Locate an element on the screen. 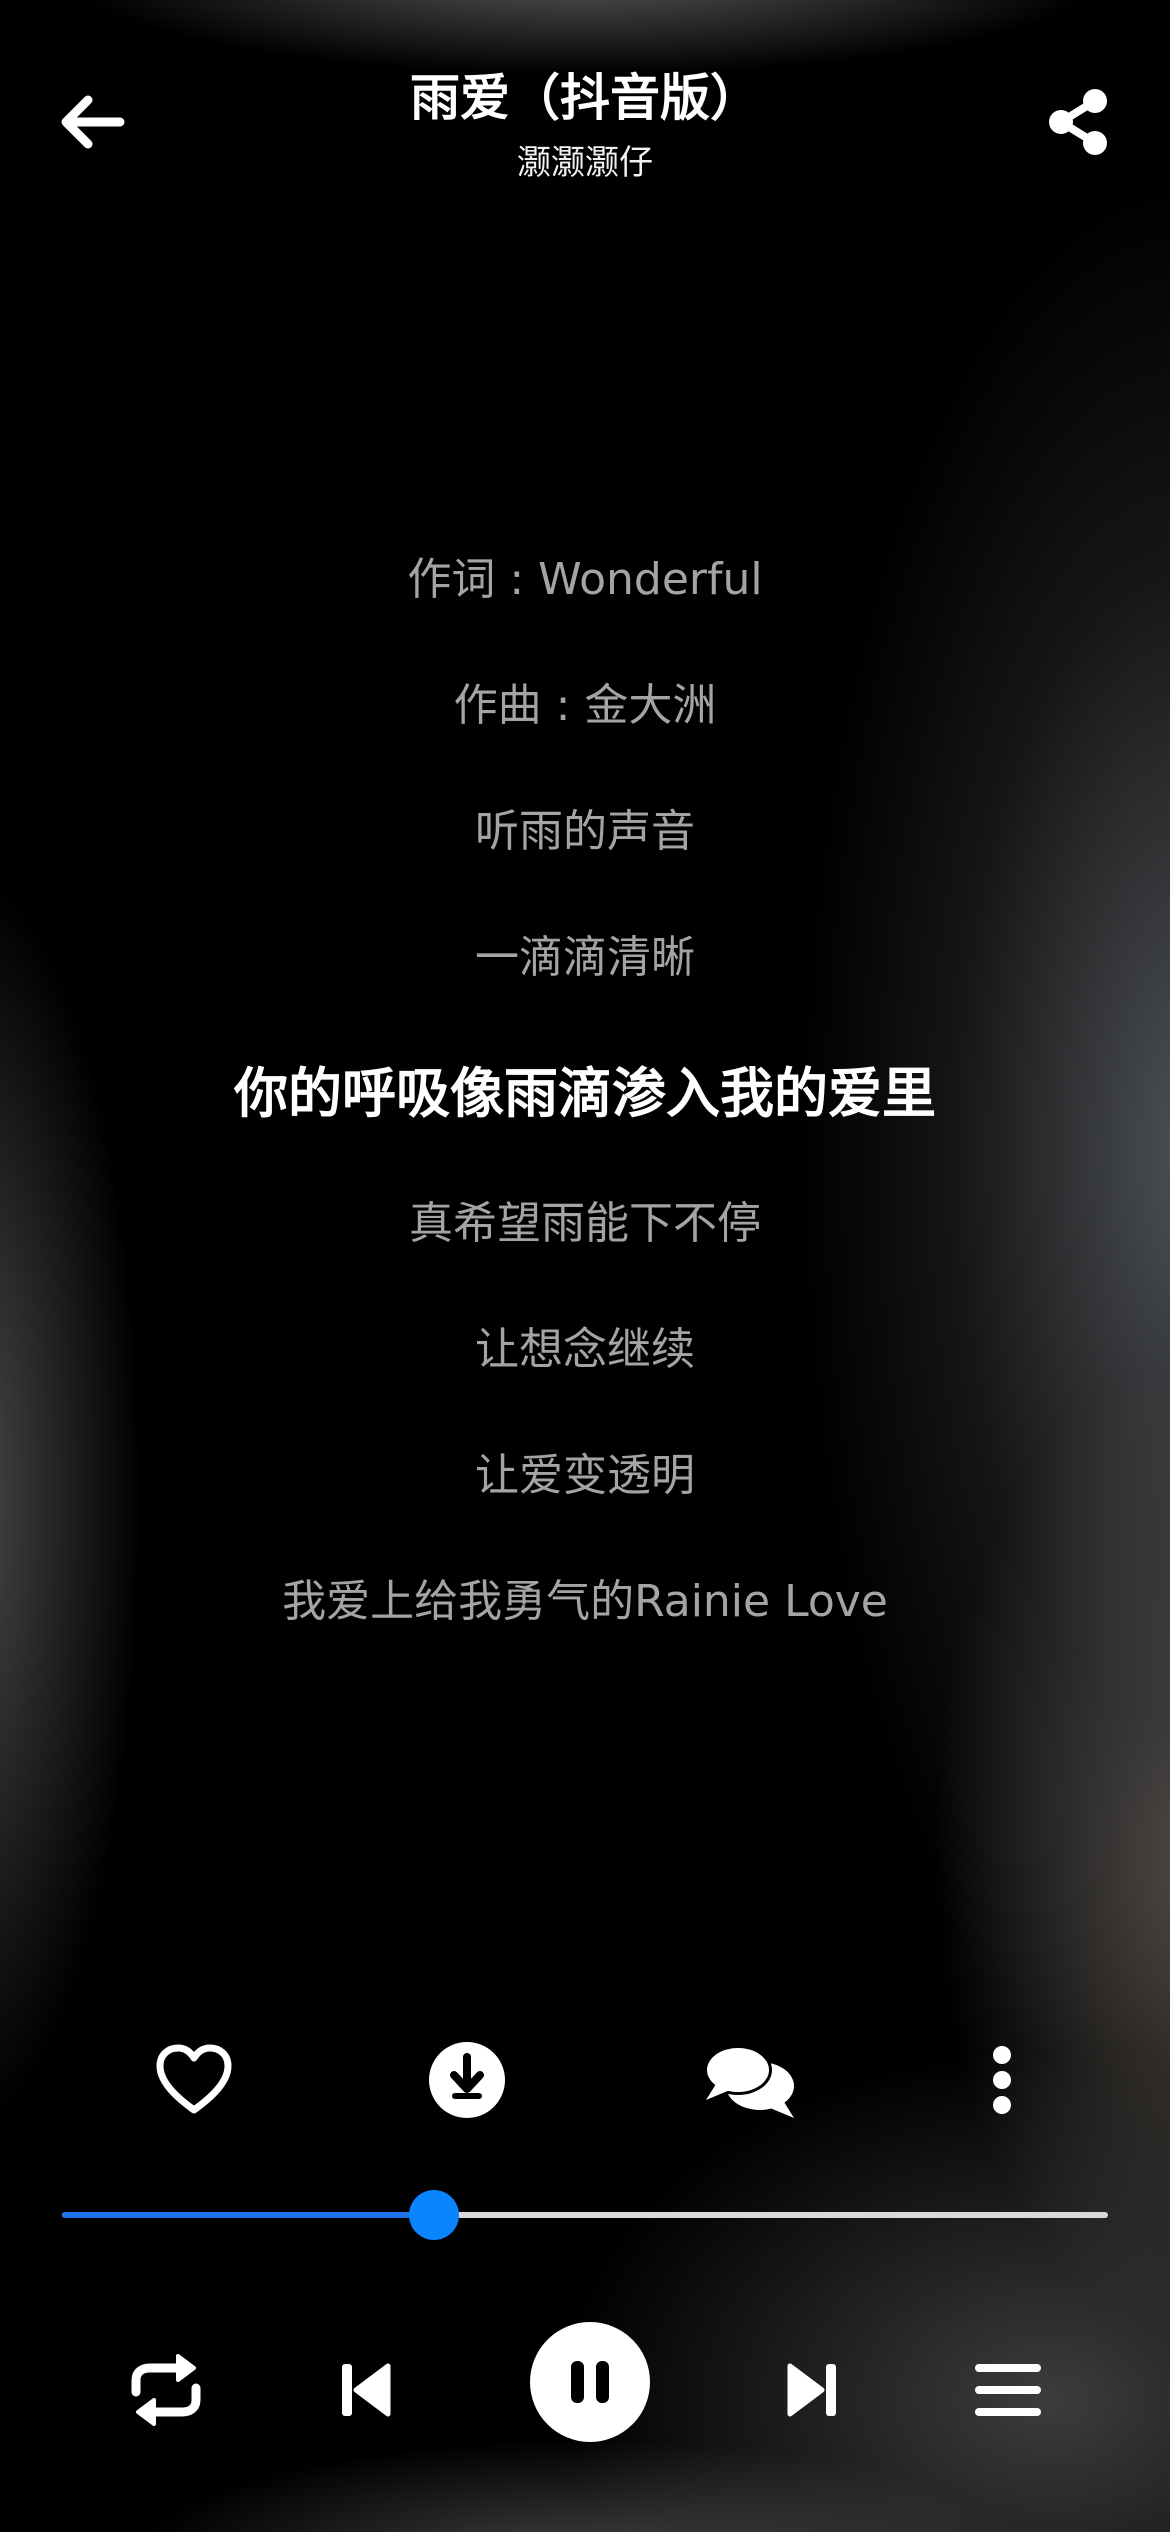  back-button is located at coordinates (92, 122).